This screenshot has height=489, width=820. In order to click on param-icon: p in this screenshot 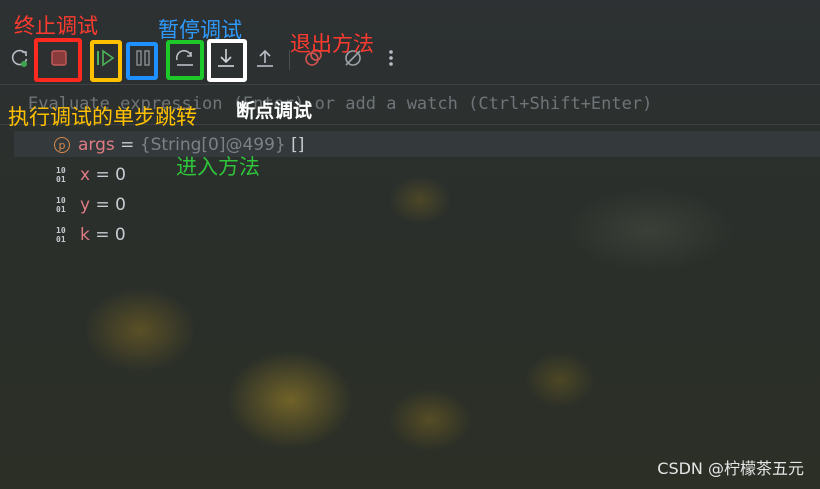, I will do `click(62, 145)`.